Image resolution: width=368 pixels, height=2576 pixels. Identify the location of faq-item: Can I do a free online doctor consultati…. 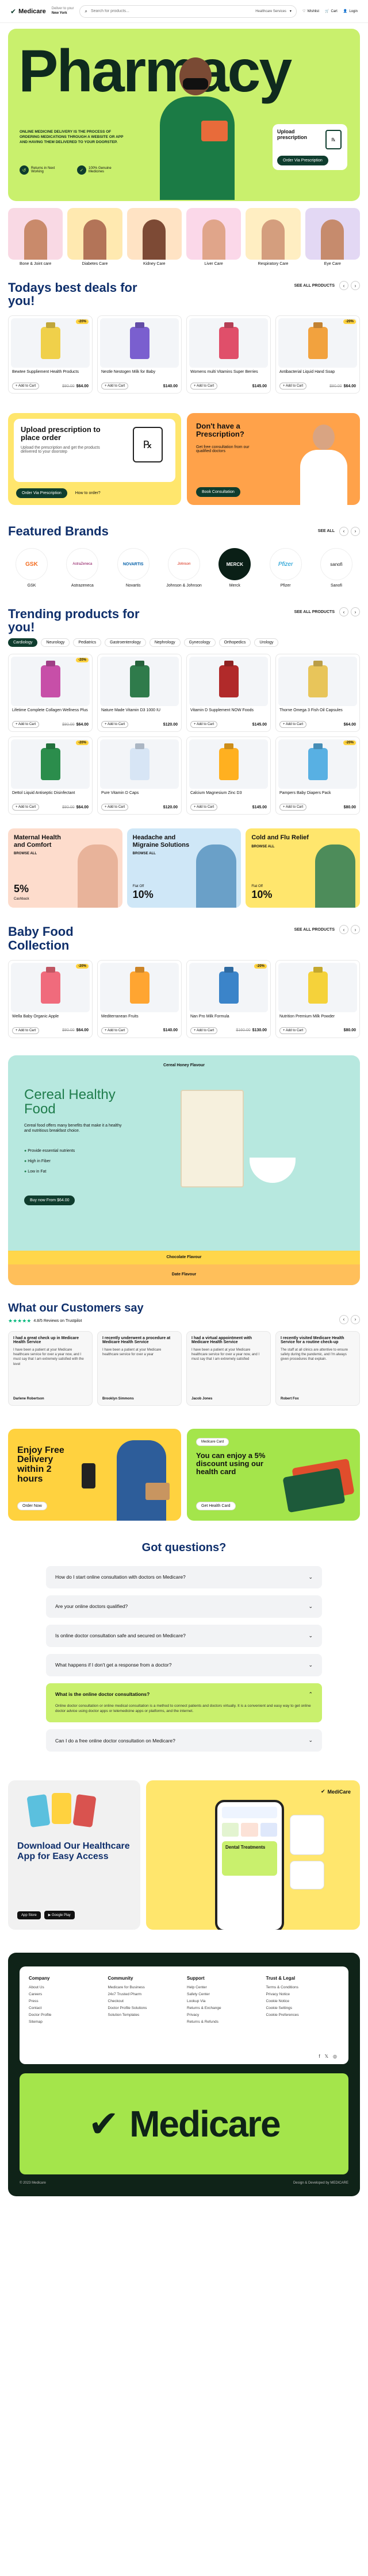
(184, 1740).